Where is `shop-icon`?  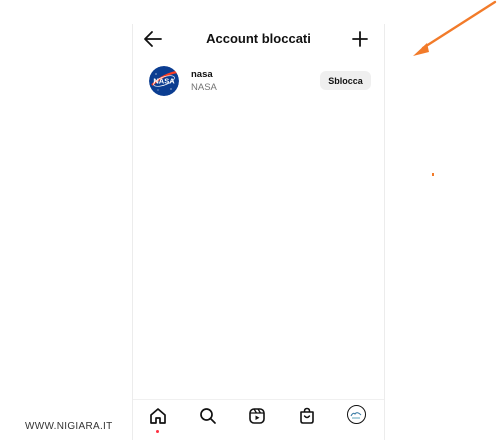 shop-icon is located at coordinates (307, 415).